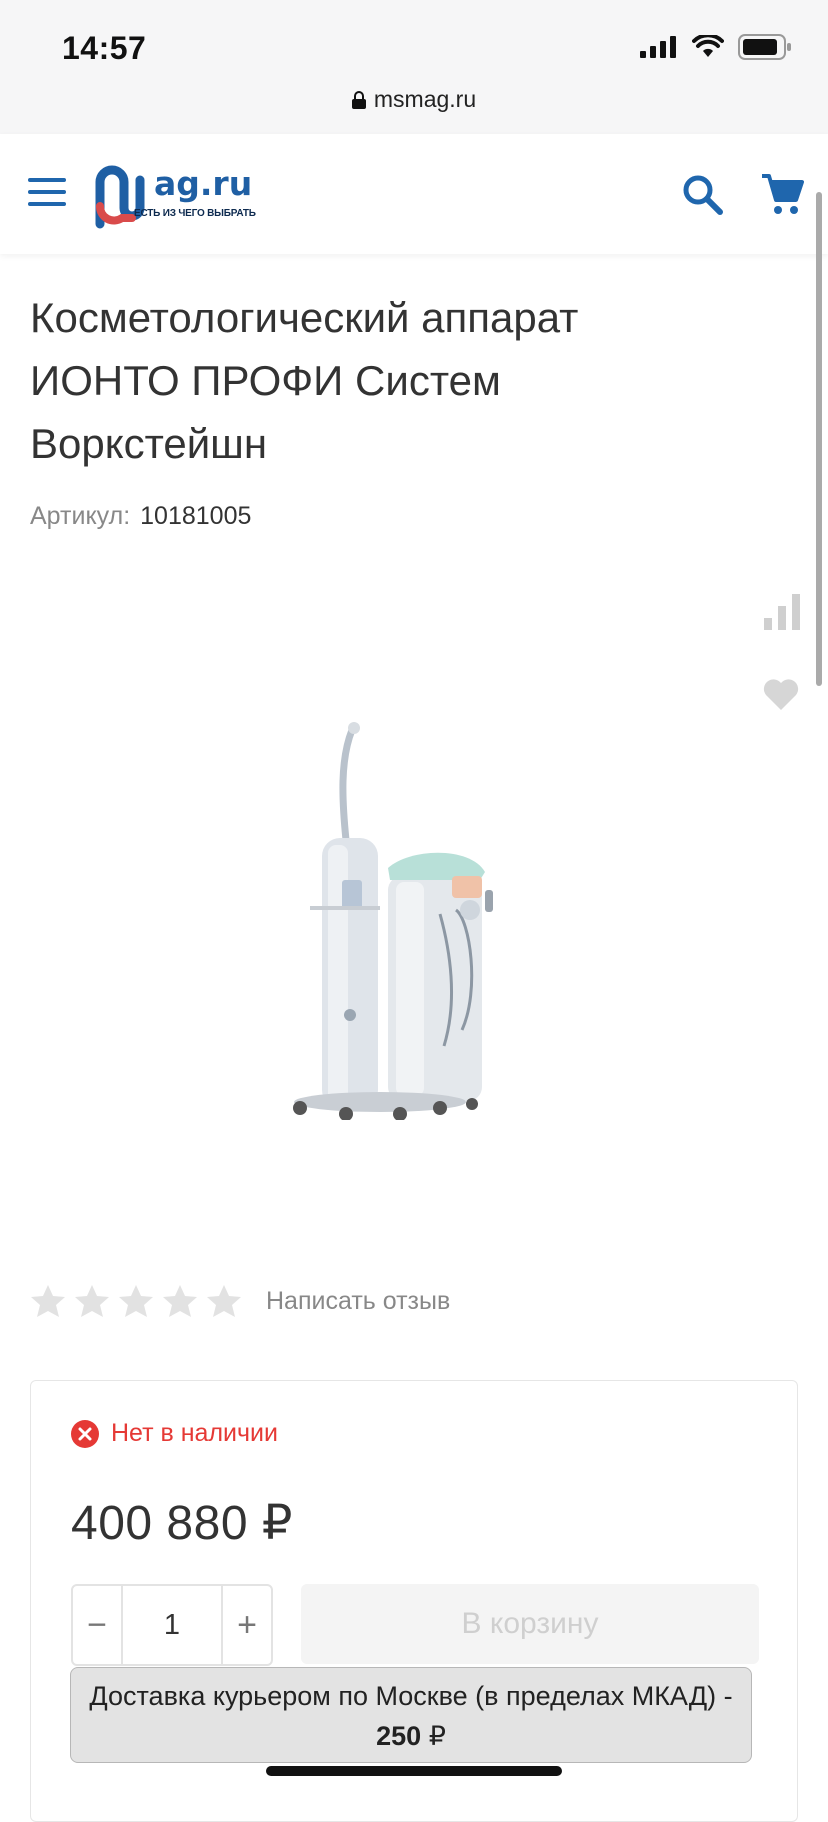 The width and height of the screenshot is (828, 1822). I want to click on product-rating: Написать отзыв, so click(240, 1301).